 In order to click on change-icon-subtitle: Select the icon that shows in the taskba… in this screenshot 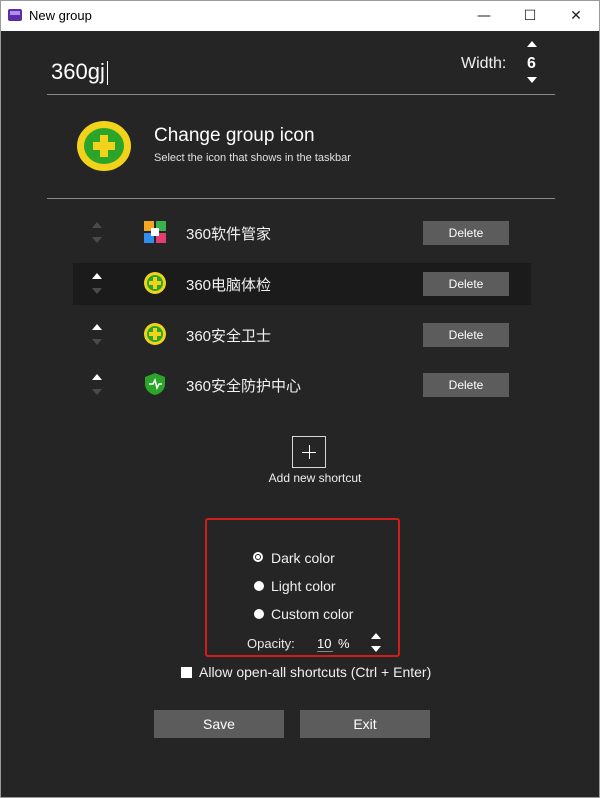, I will do `click(252, 158)`.